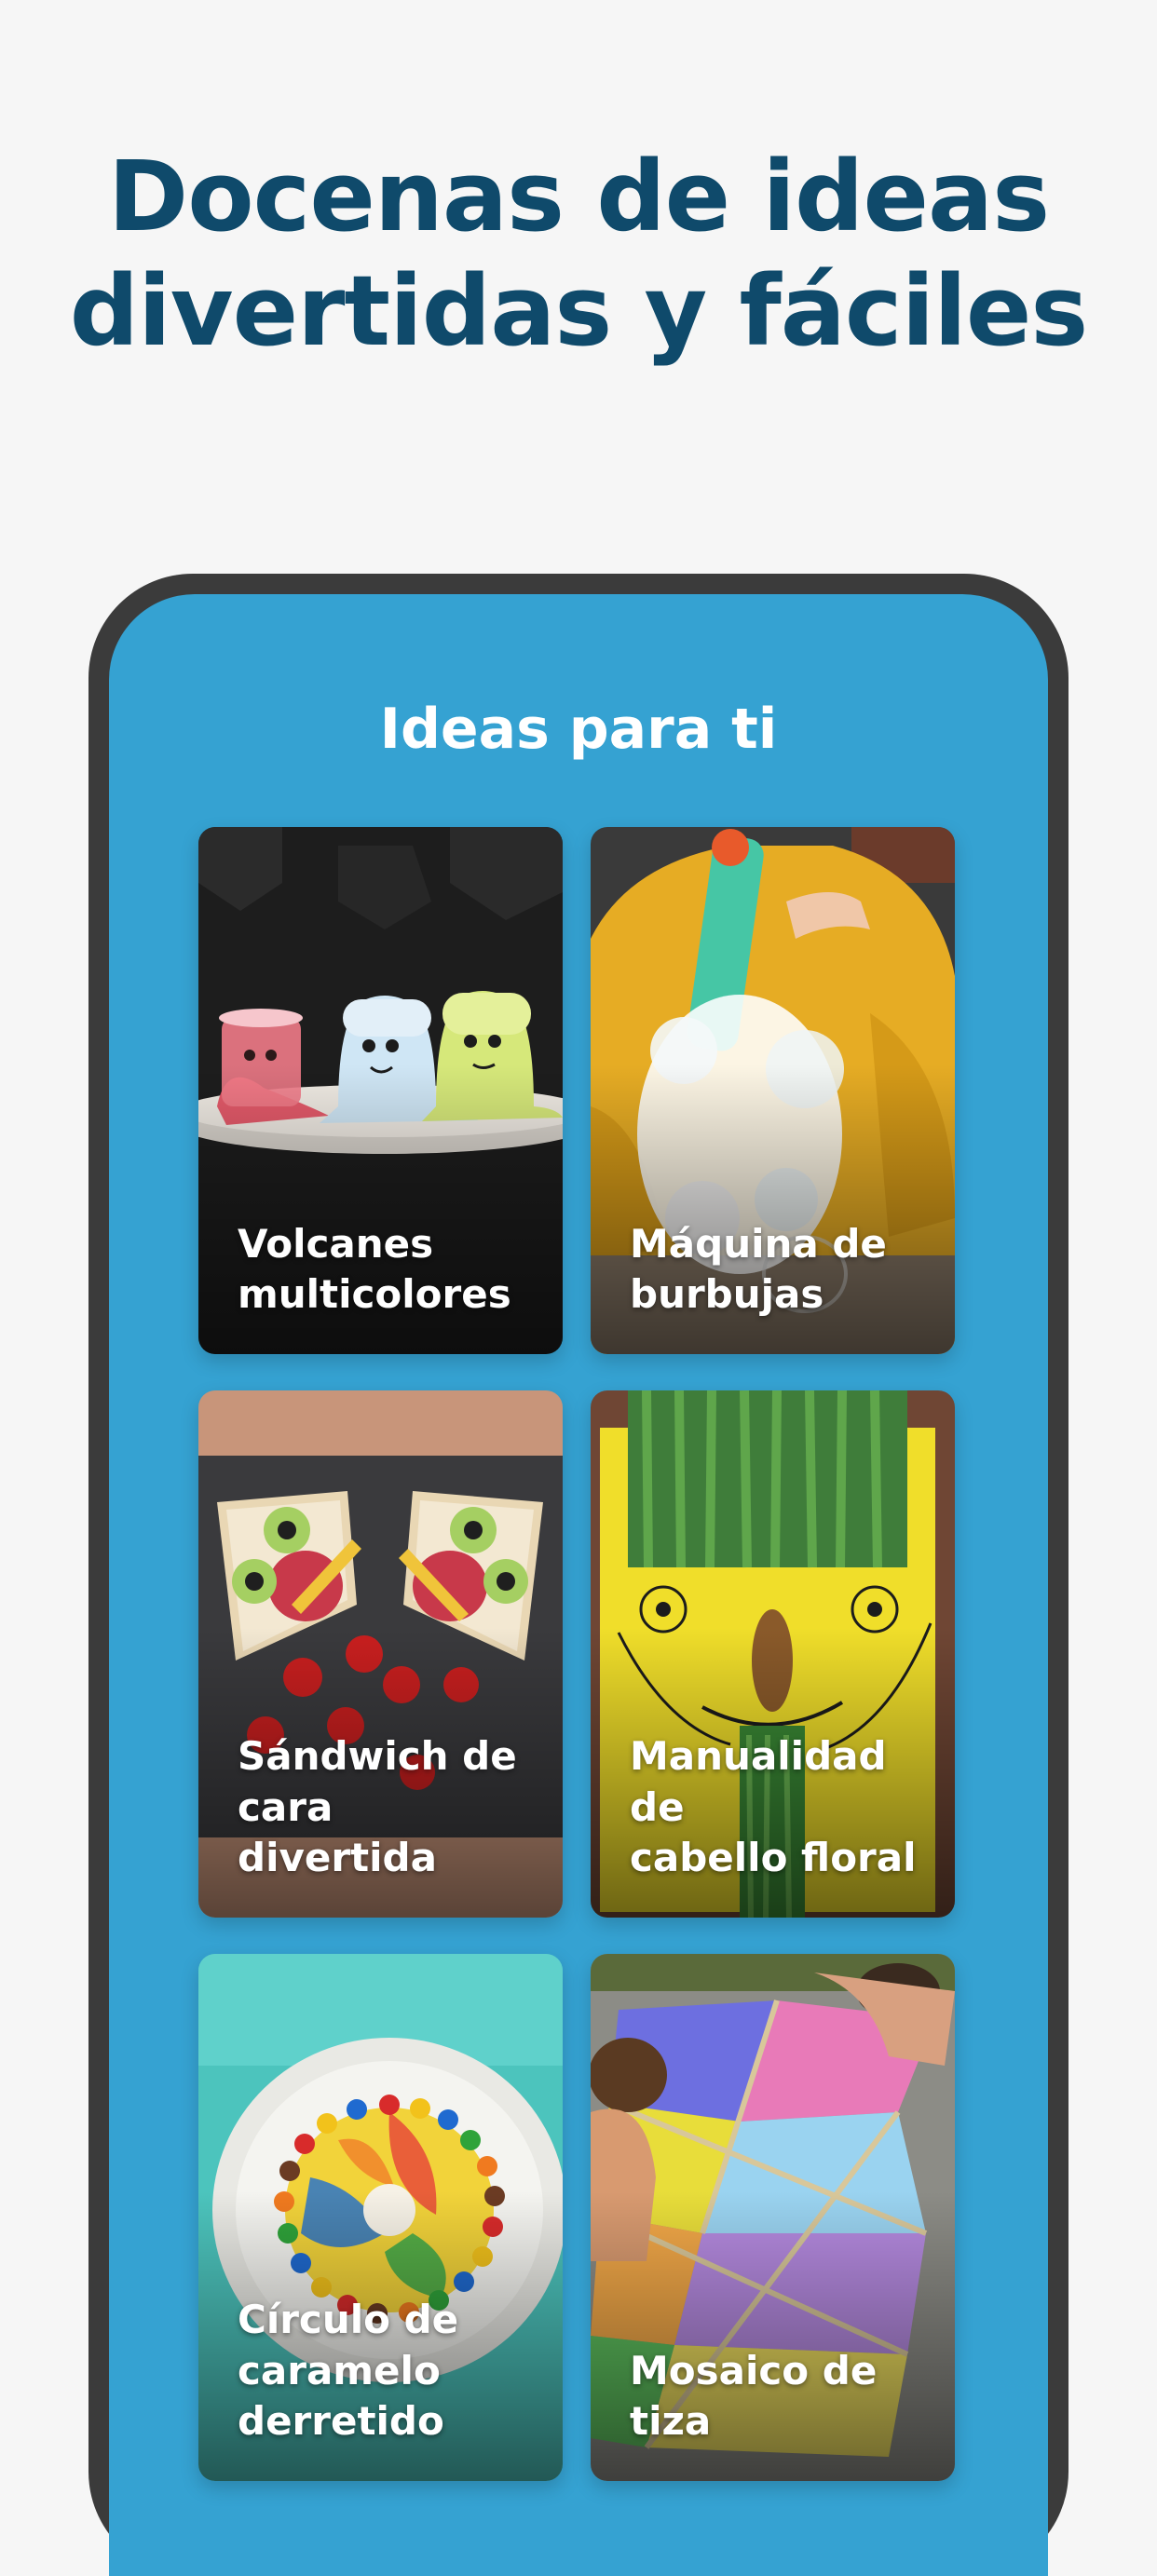 The width and height of the screenshot is (1157, 2576). Describe the element at coordinates (380, 1090) in the screenshot. I see `idea-card-volcanoes: Volcanes multicolores` at that location.